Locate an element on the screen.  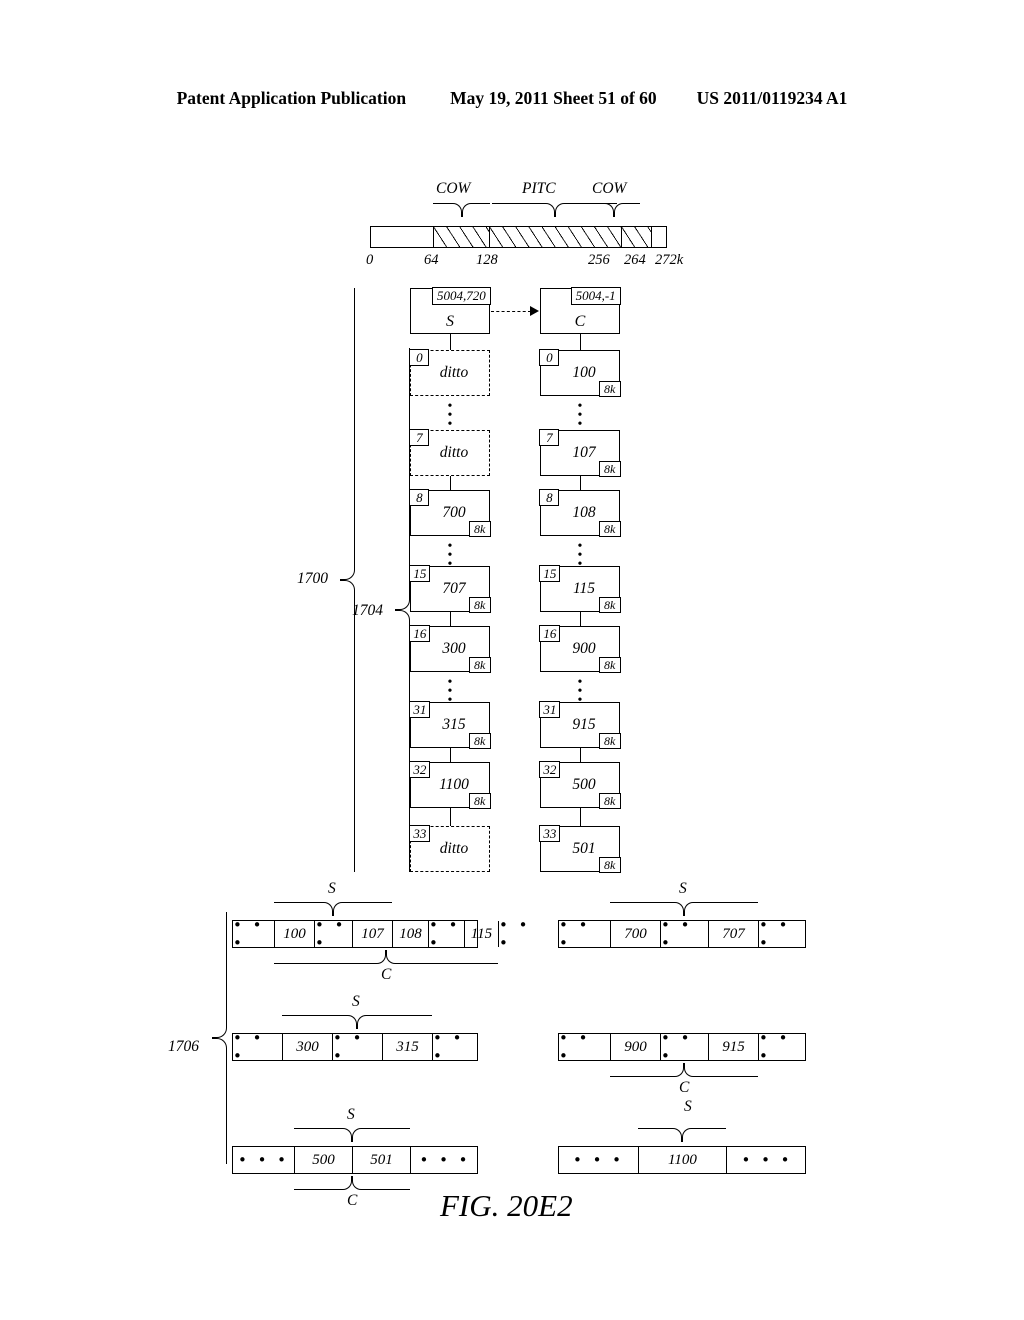
interlabel-right-s: S is located at coordinates (688, 1106).